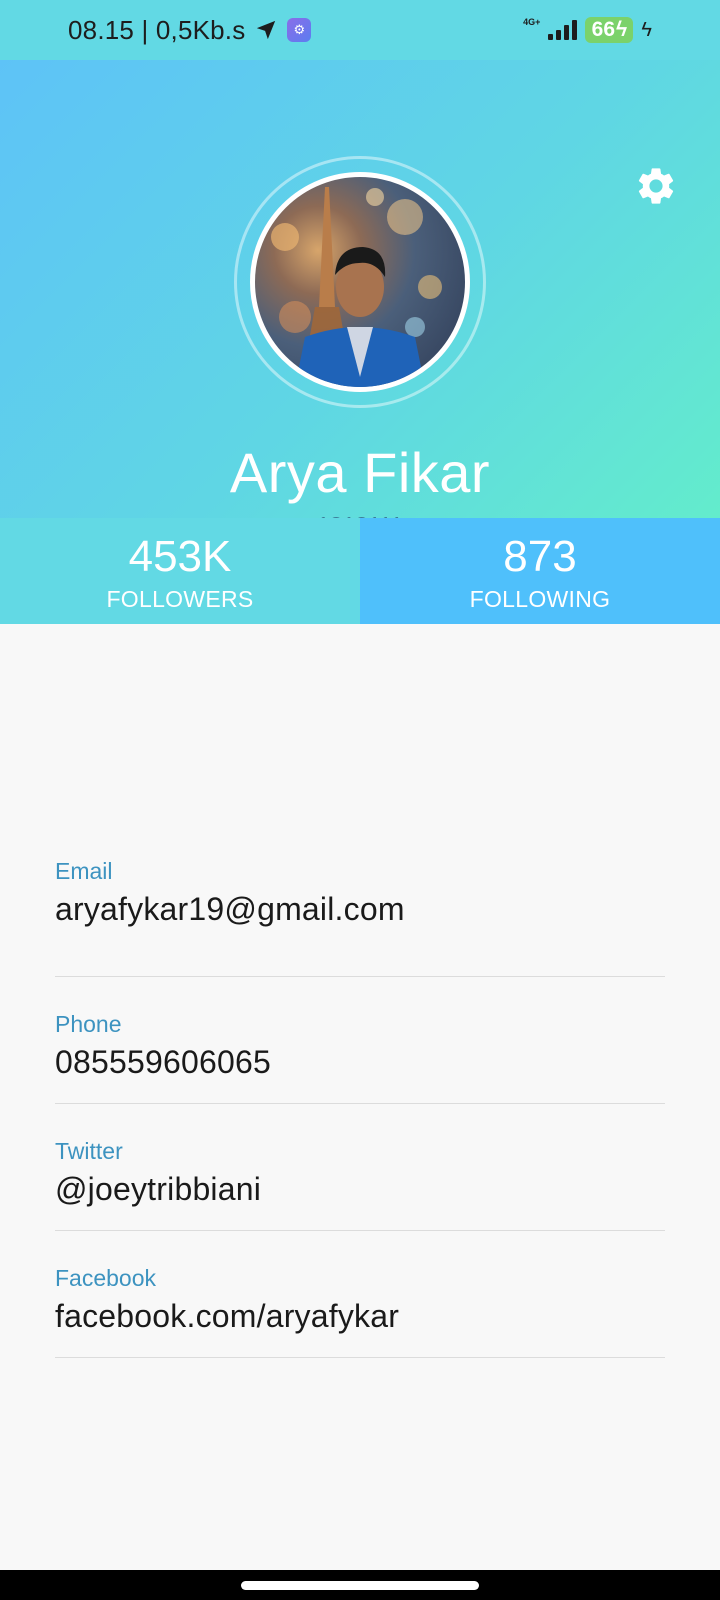 This screenshot has width=720, height=1600. I want to click on profile-name: Arya Fikar, so click(360, 472).